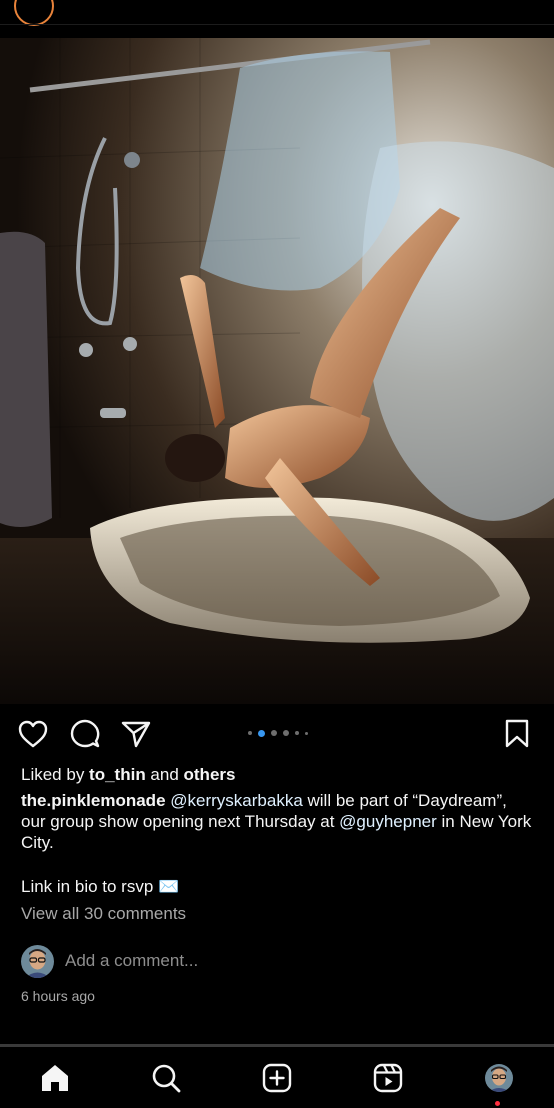  What do you see at coordinates (278, 913) in the screenshot?
I see `view-all-comments-link: View all 30 comments` at bounding box center [278, 913].